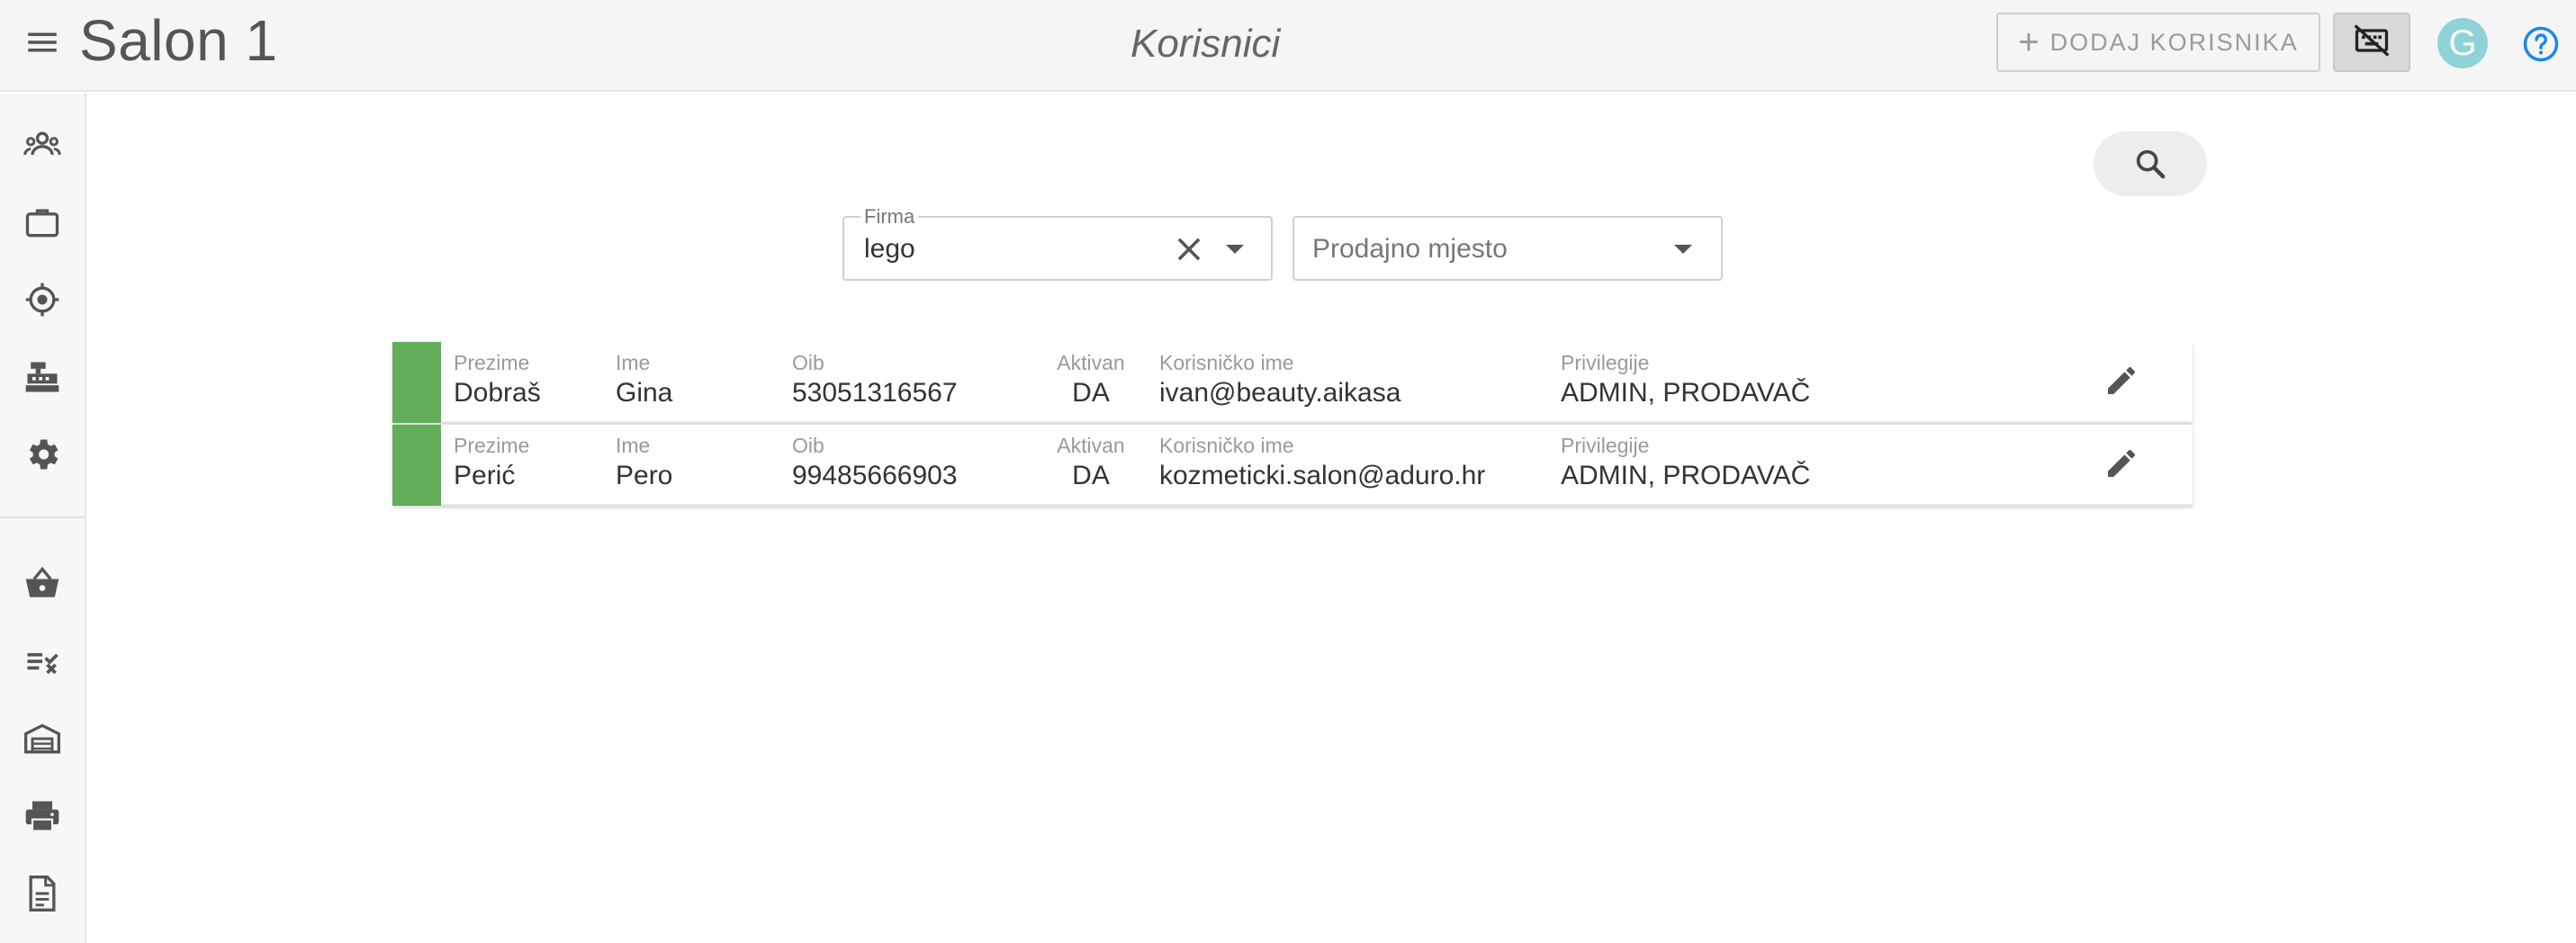  I want to click on firma-dropdown-icon, so click(1235, 249).